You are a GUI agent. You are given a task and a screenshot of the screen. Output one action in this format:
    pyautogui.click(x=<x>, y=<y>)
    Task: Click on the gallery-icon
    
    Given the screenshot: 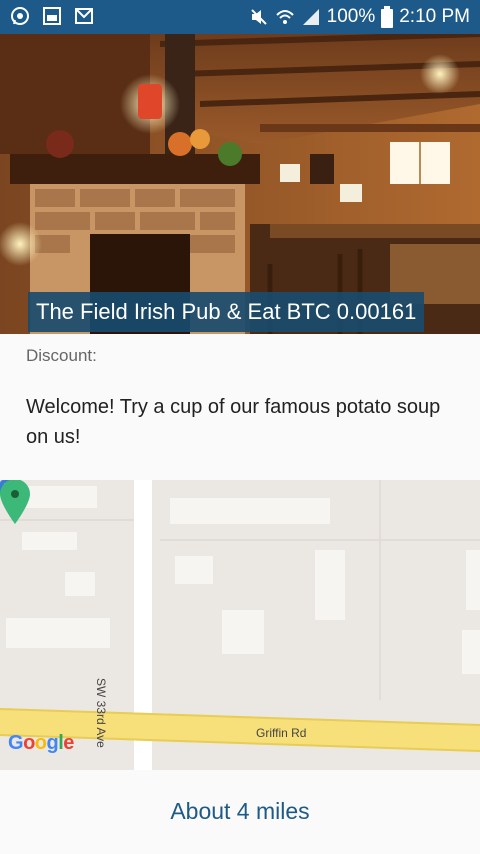 What is the action you would take?
    pyautogui.click(x=52, y=16)
    